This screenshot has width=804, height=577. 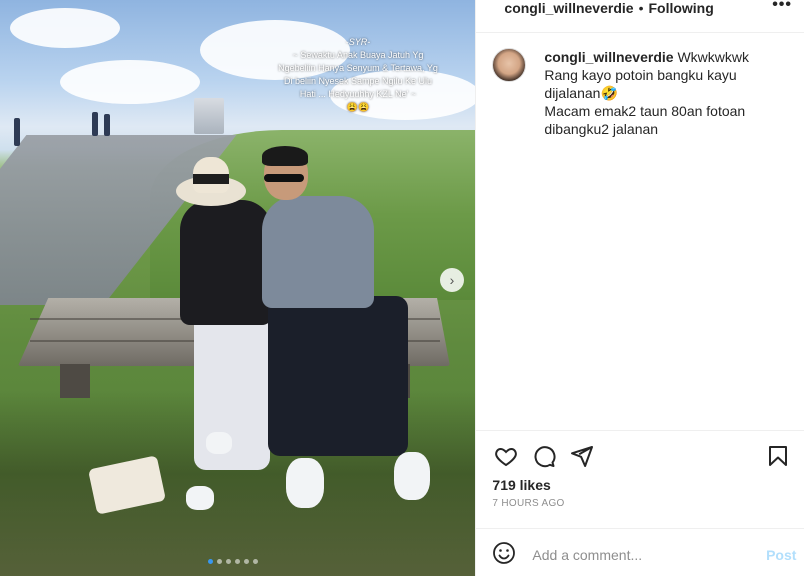 What do you see at coordinates (781, 555) in the screenshot?
I see `post-comment-button: Post` at bounding box center [781, 555].